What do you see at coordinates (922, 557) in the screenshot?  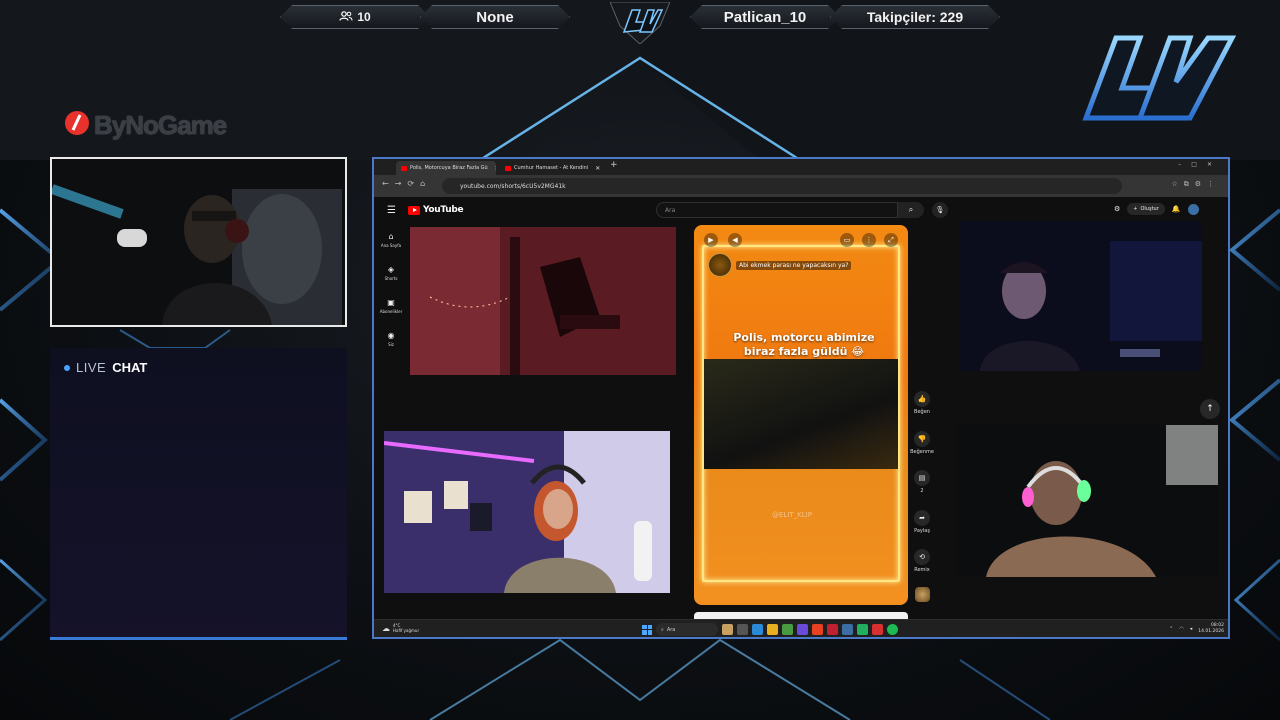 I see `remix-icon: ⟲` at bounding box center [922, 557].